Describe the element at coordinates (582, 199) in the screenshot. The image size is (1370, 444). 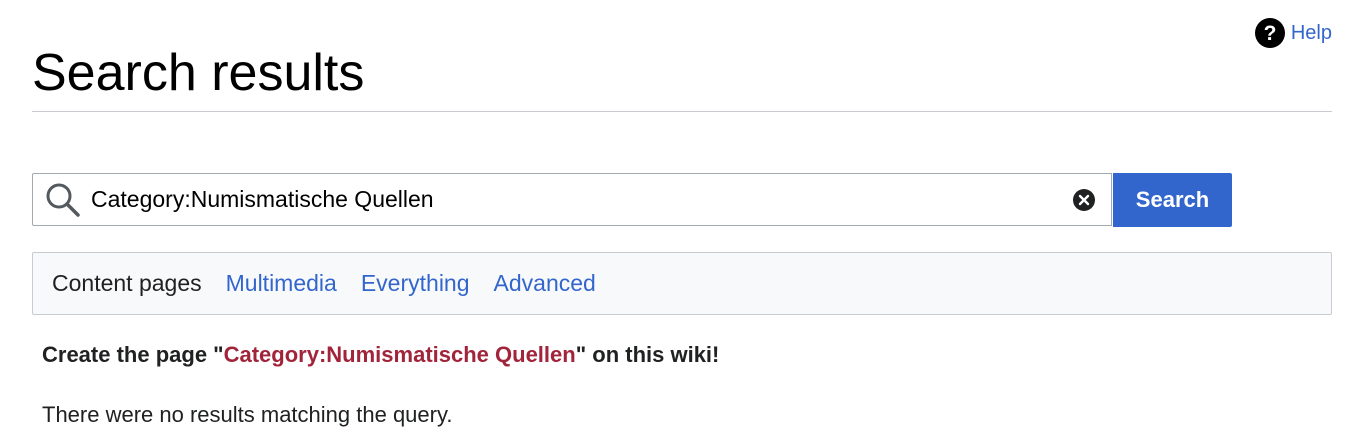
I see `search-input` at that location.